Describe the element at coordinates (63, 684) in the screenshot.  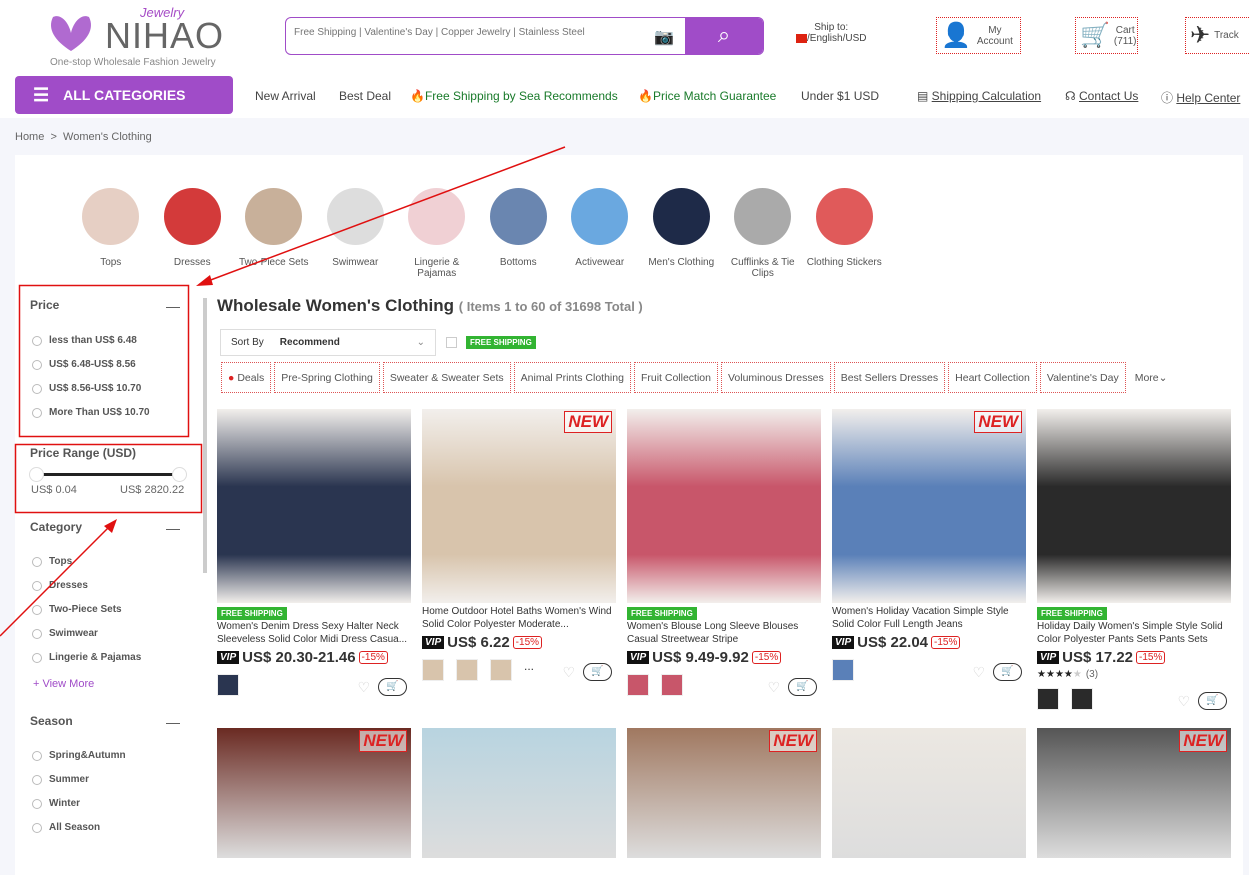
I see `view-more-link: + View More` at that location.